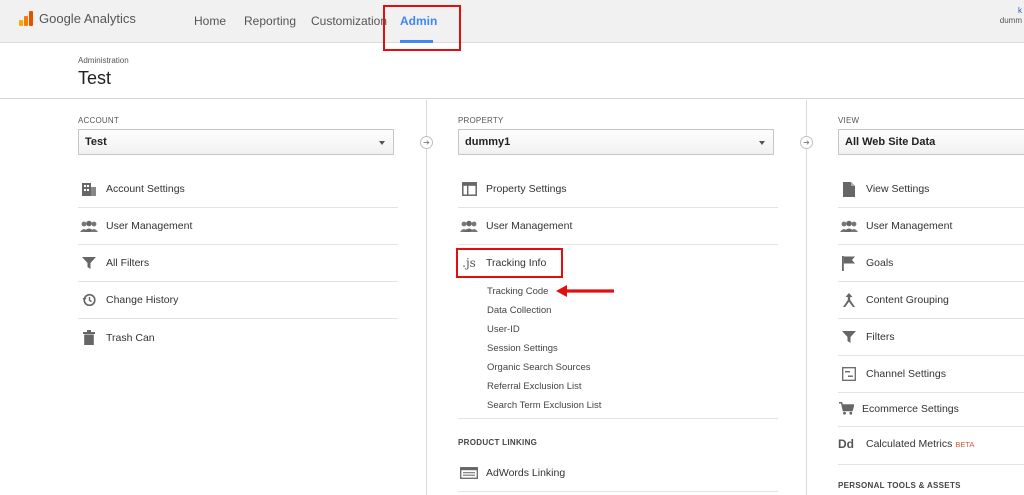 The image size is (1024, 495). What do you see at coordinates (488, 142) in the screenshot?
I see `property-select-value: dummy1` at bounding box center [488, 142].